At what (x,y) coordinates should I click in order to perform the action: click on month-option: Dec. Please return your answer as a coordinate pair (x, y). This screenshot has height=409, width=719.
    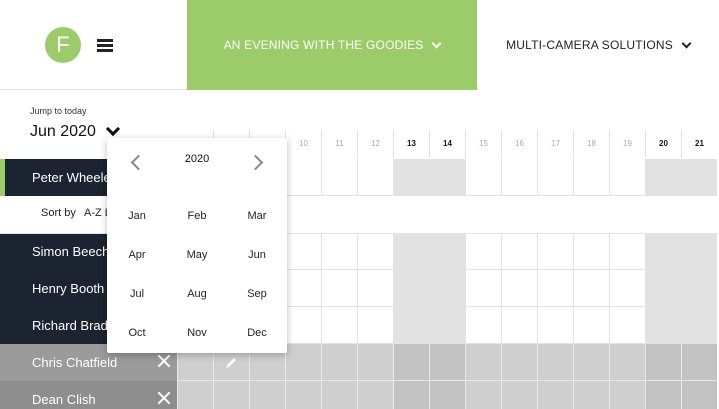
    Looking at the image, I should click on (257, 333).